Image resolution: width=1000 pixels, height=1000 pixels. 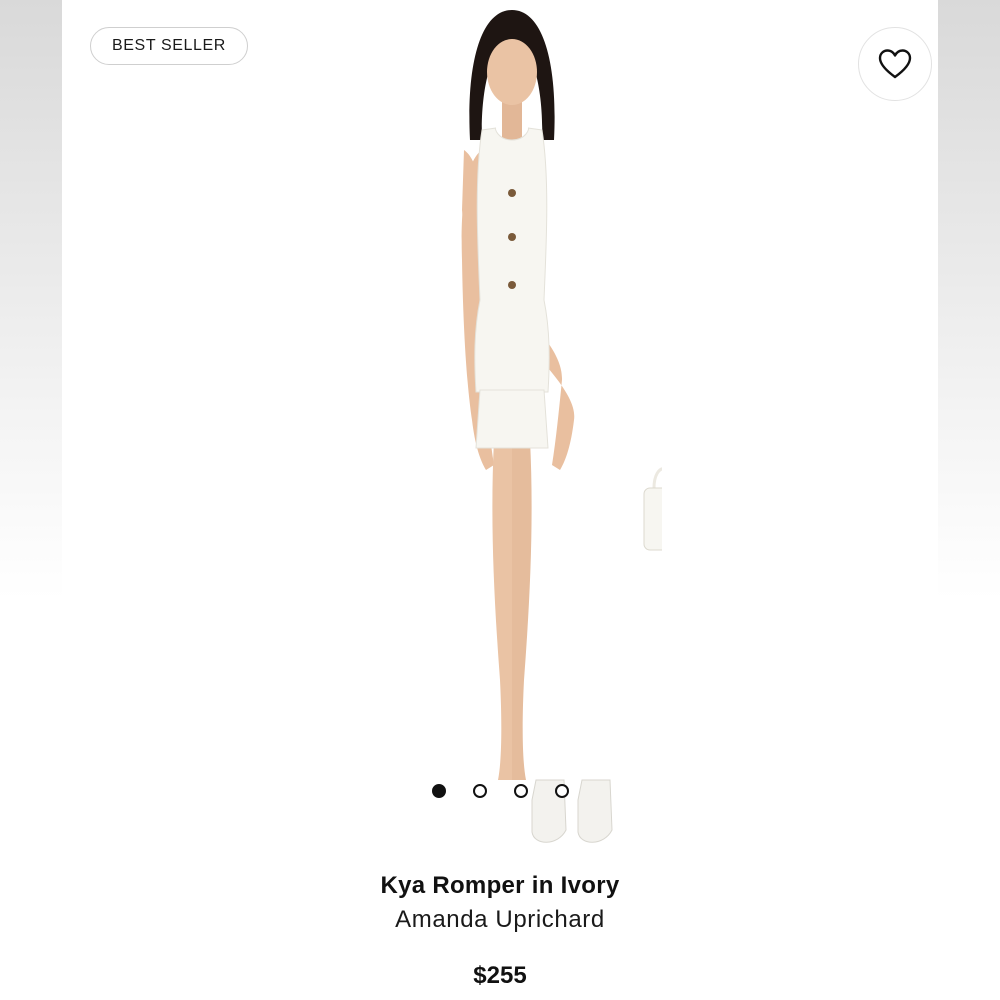 I want to click on favorite-button, so click(x=895, y=64).